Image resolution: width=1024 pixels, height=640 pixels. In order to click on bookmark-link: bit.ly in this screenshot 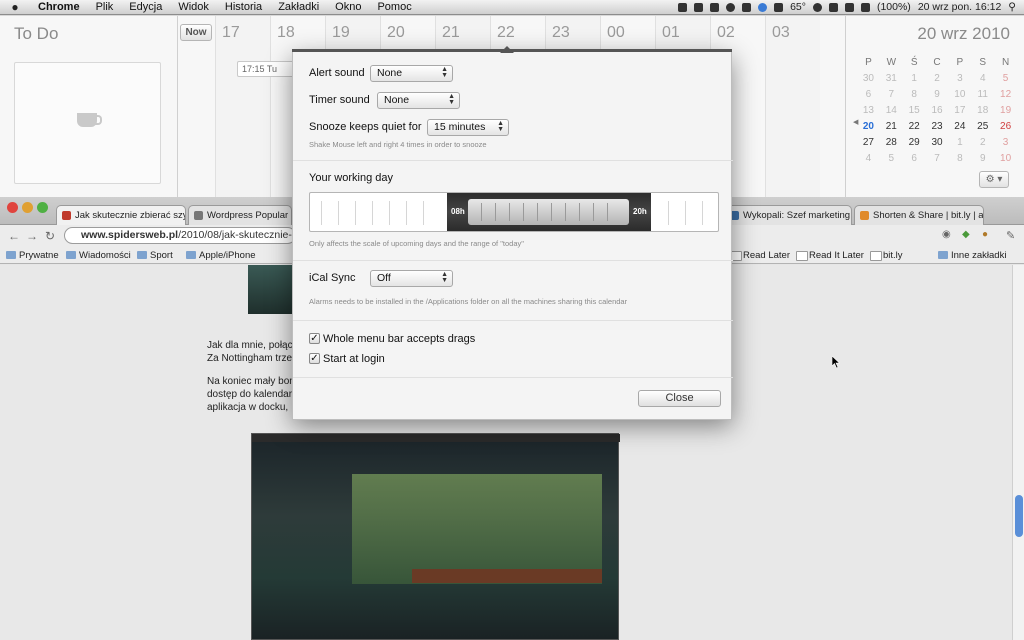, I will do `click(886, 255)`.